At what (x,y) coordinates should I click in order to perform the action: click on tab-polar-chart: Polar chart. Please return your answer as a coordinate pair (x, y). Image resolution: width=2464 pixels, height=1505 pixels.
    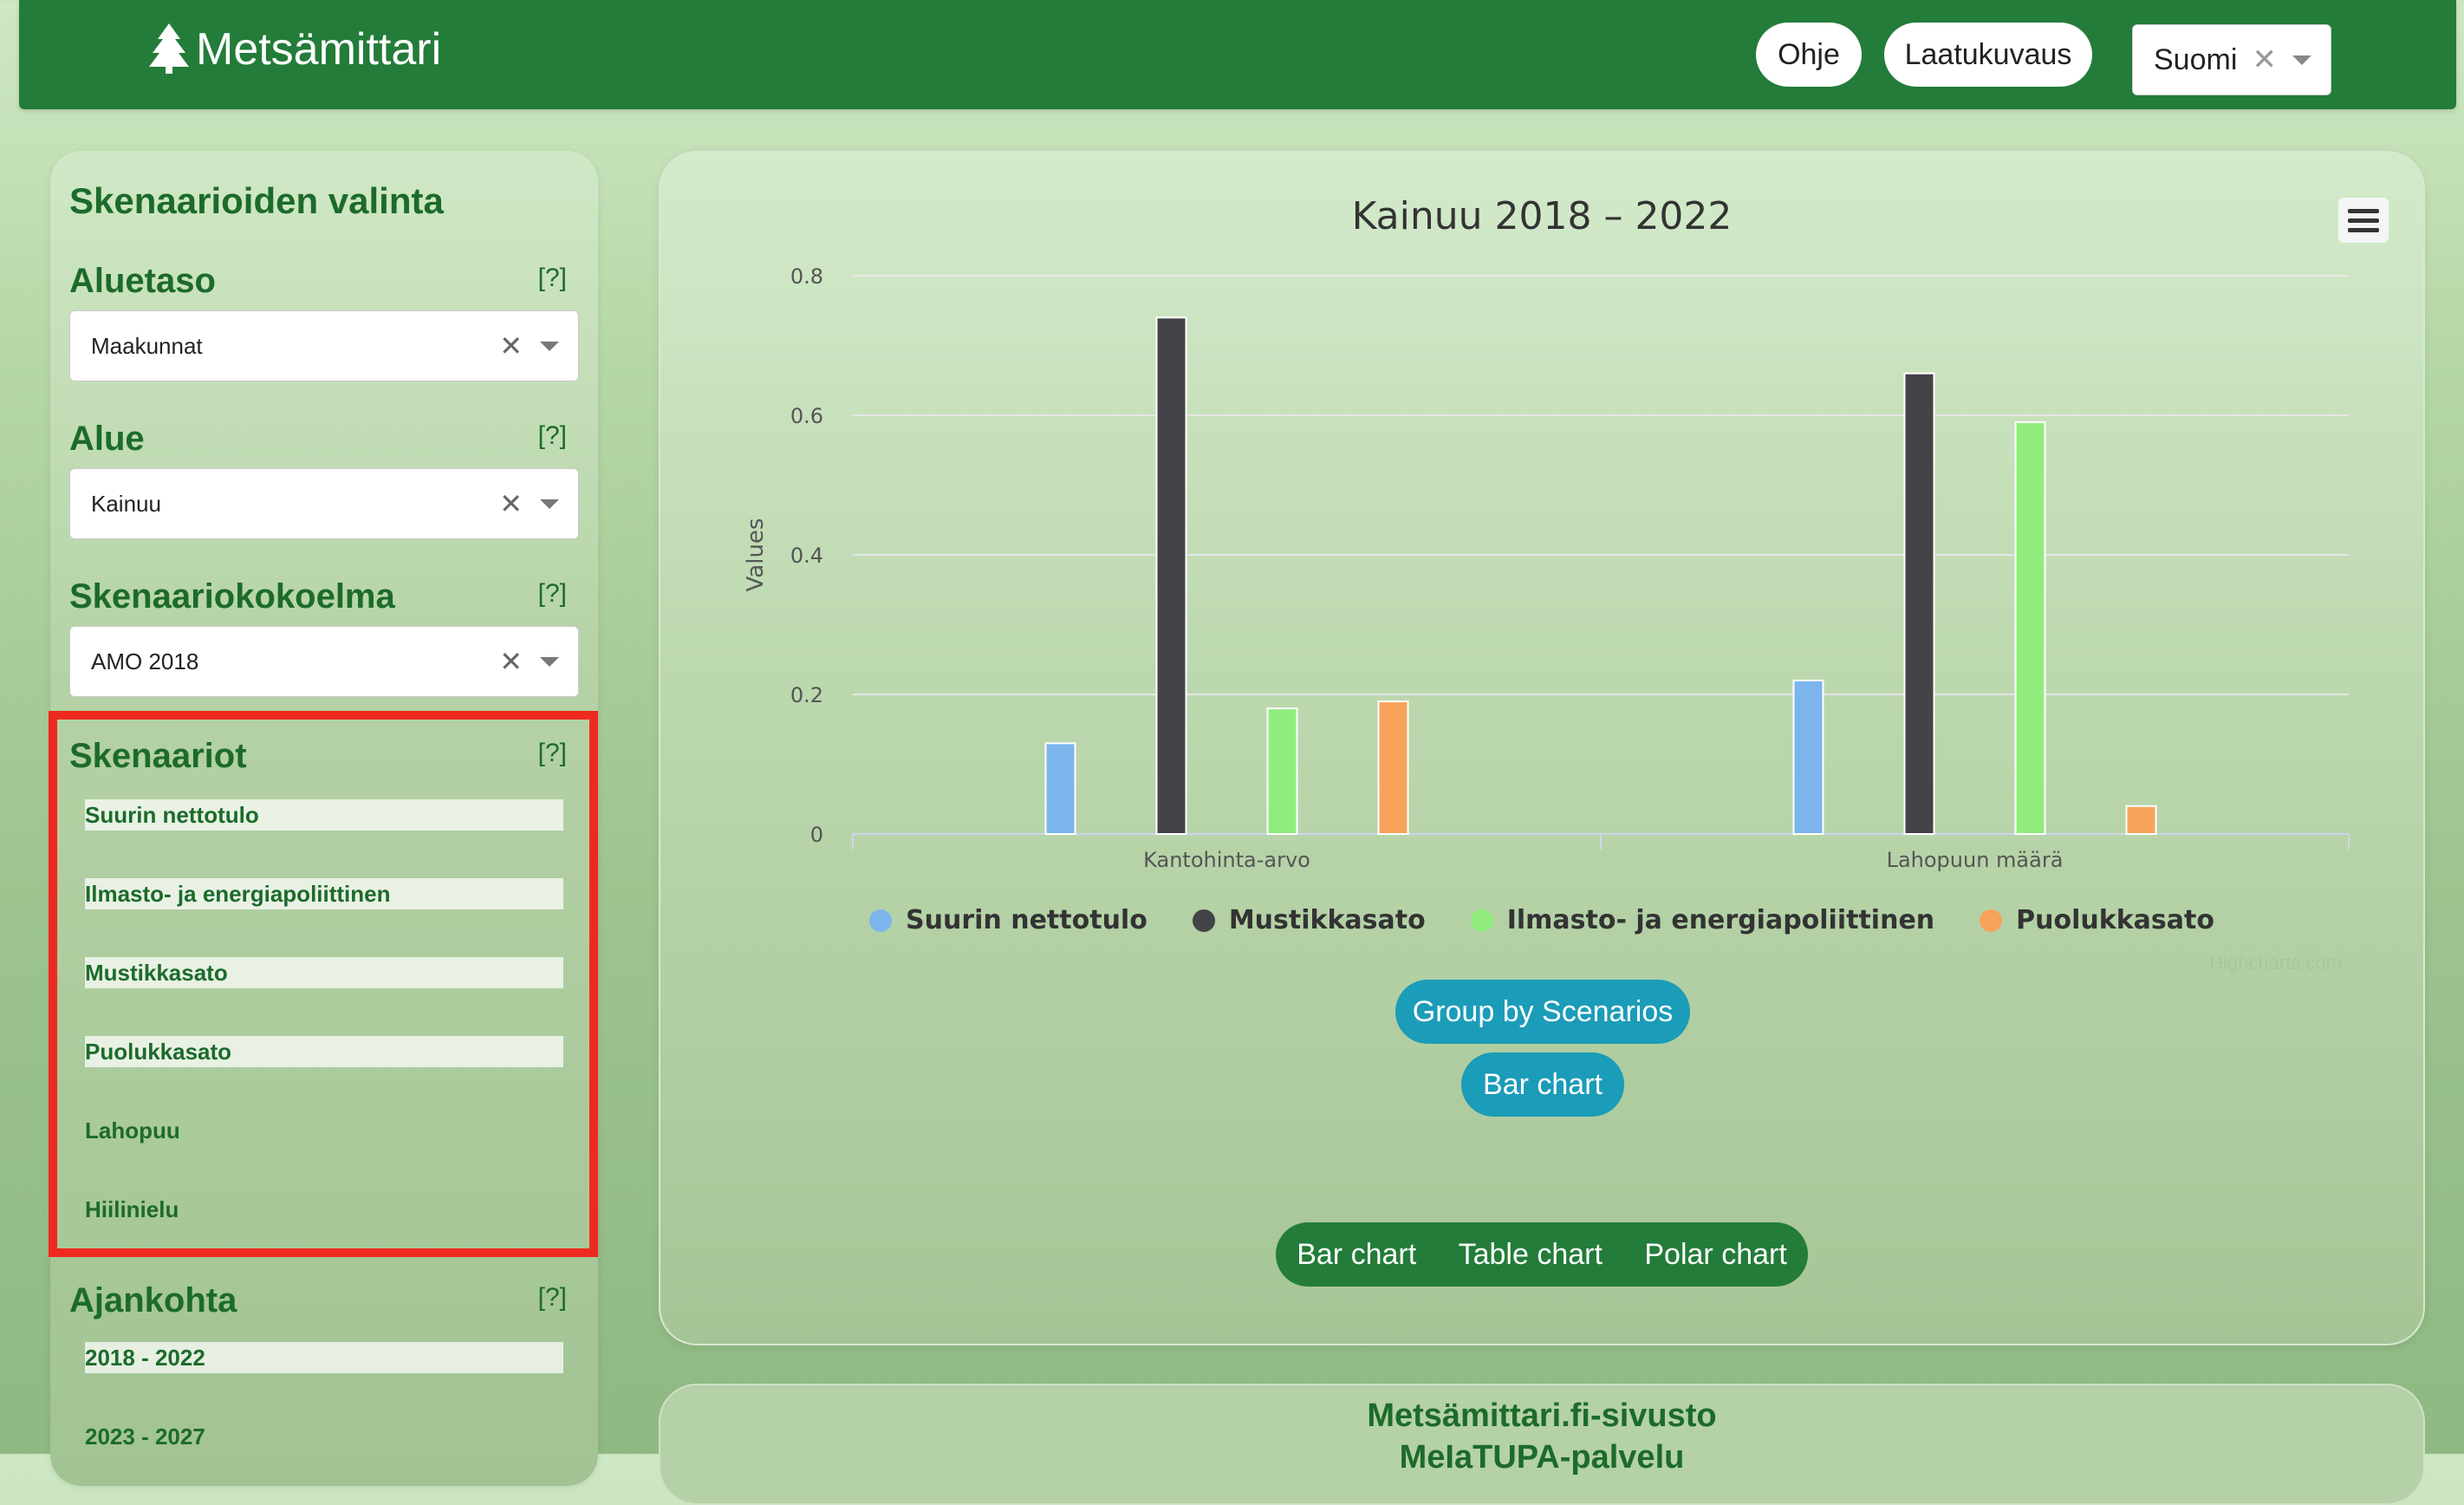
    Looking at the image, I should click on (1716, 1255).